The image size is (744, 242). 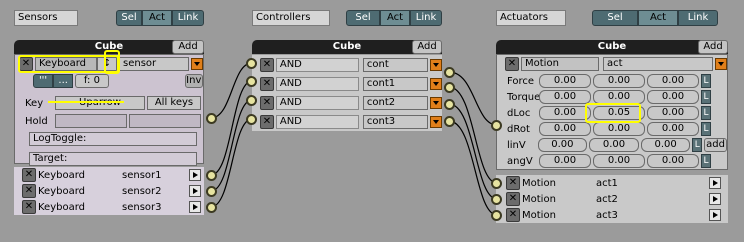 I want to click on sensor-key-field: Uparrow, so click(x=100, y=103).